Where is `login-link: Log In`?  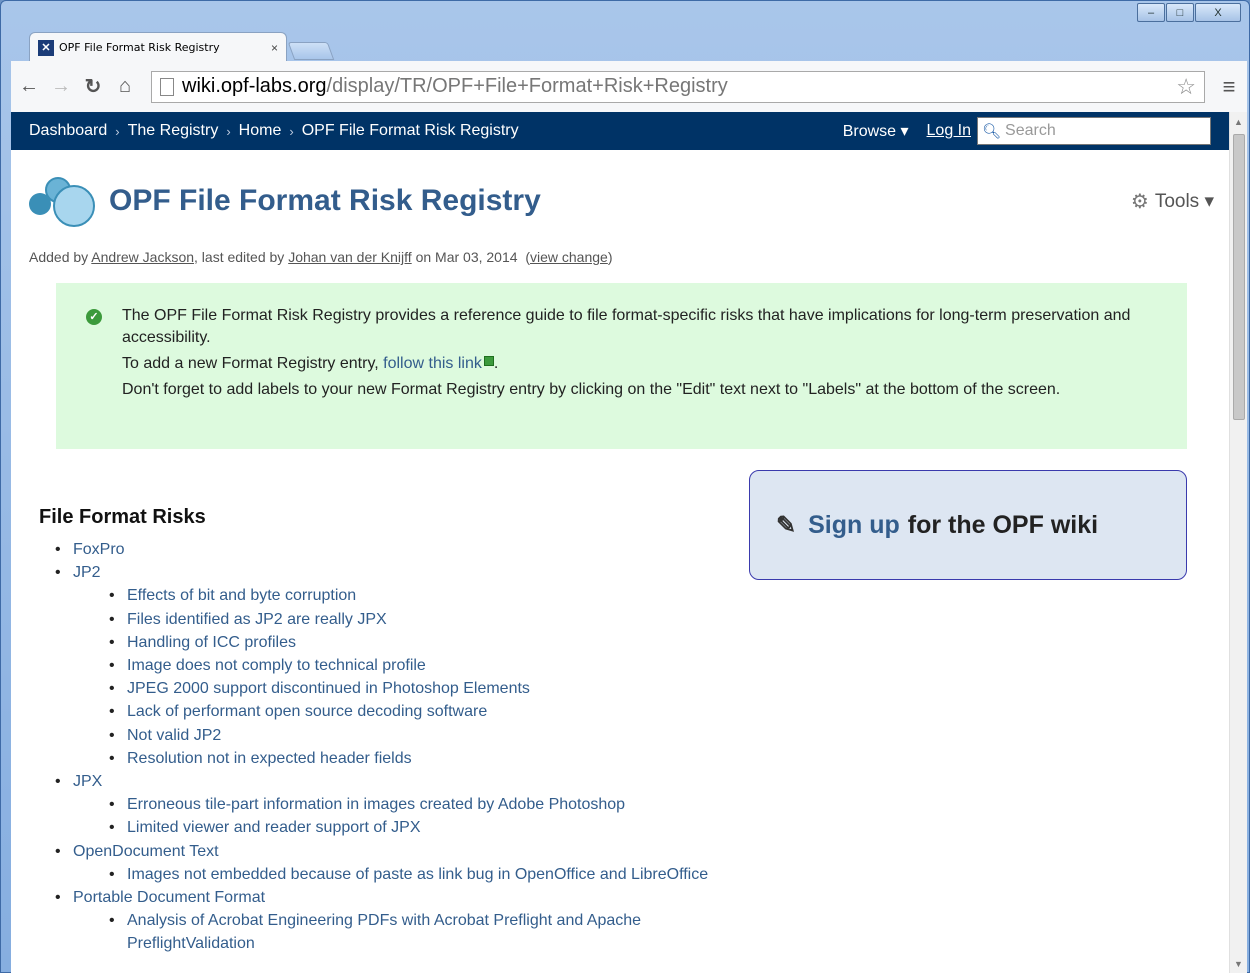 login-link: Log In is located at coordinates (949, 131).